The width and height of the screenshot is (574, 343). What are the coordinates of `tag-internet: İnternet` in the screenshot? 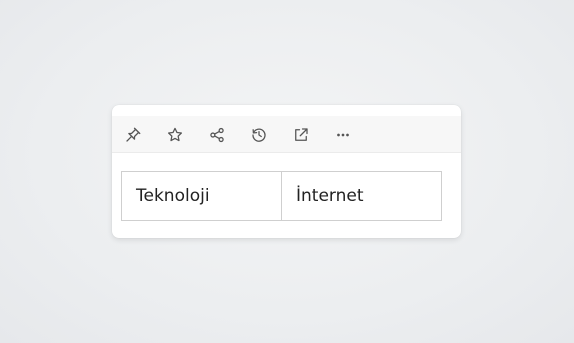 It's located at (361, 196).